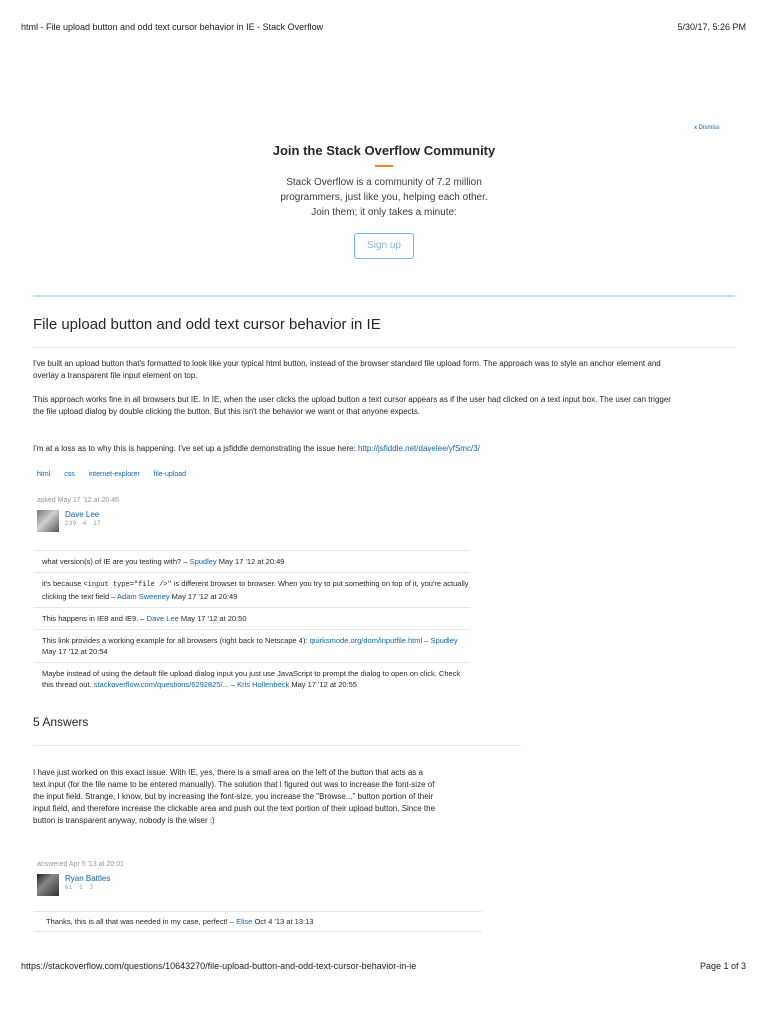 This screenshot has width=768, height=1024. Describe the element at coordinates (69, 888) in the screenshot. I see `rep-score: 61` at that location.